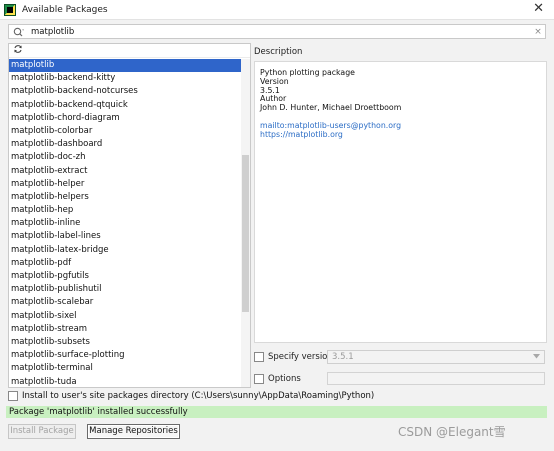 Image resolution: width=554 pixels, height=451 pixels. Describe the element at coordinates (125, 171) in the screenshot. I see `package-list-item: matplotlib-extract` at that location.